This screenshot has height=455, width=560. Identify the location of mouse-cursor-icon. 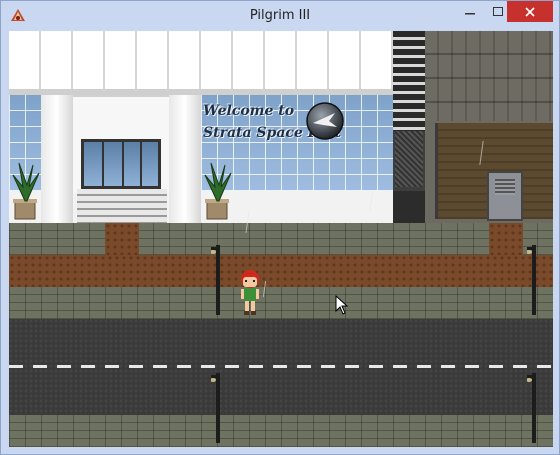
(342, 305).